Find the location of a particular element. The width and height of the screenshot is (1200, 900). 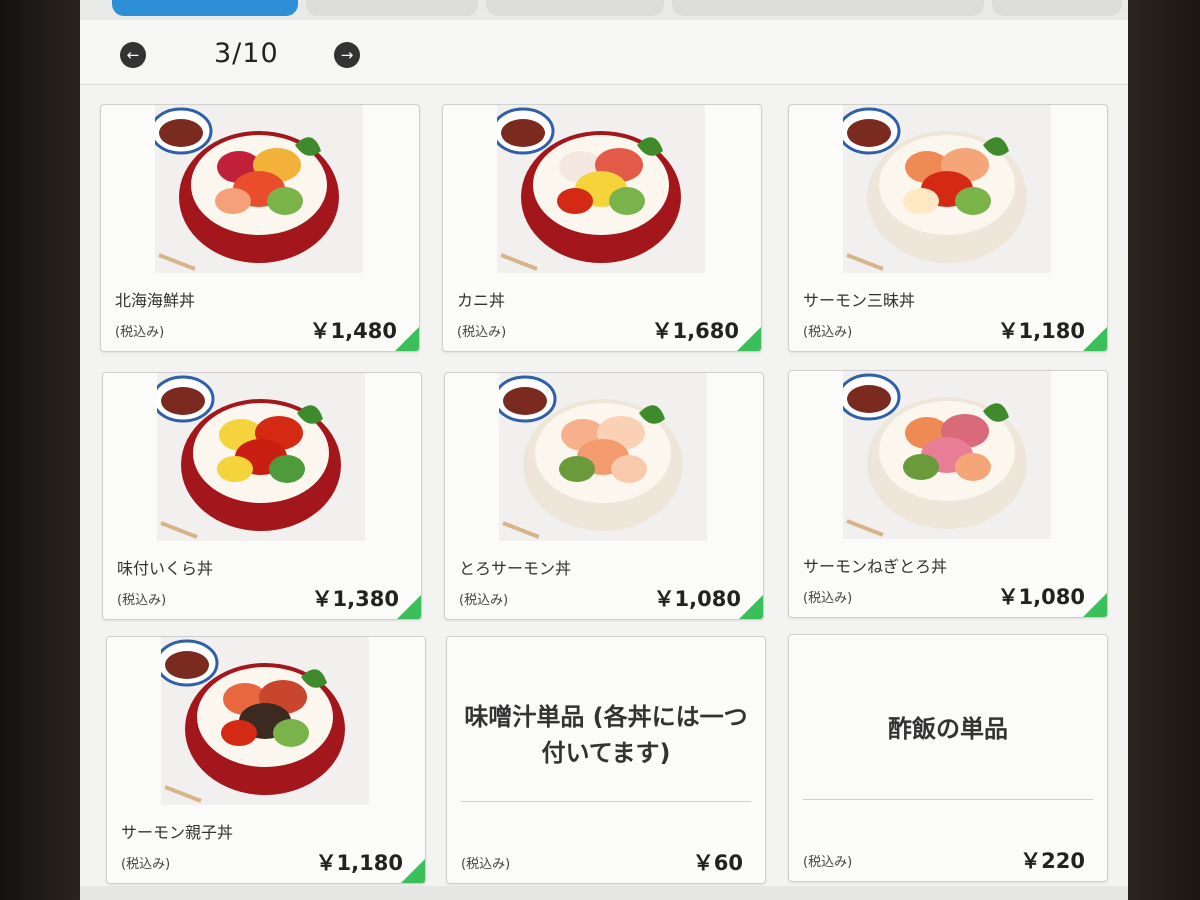

item-name: とろサーモン丼 is located at coordinates (515, 568).